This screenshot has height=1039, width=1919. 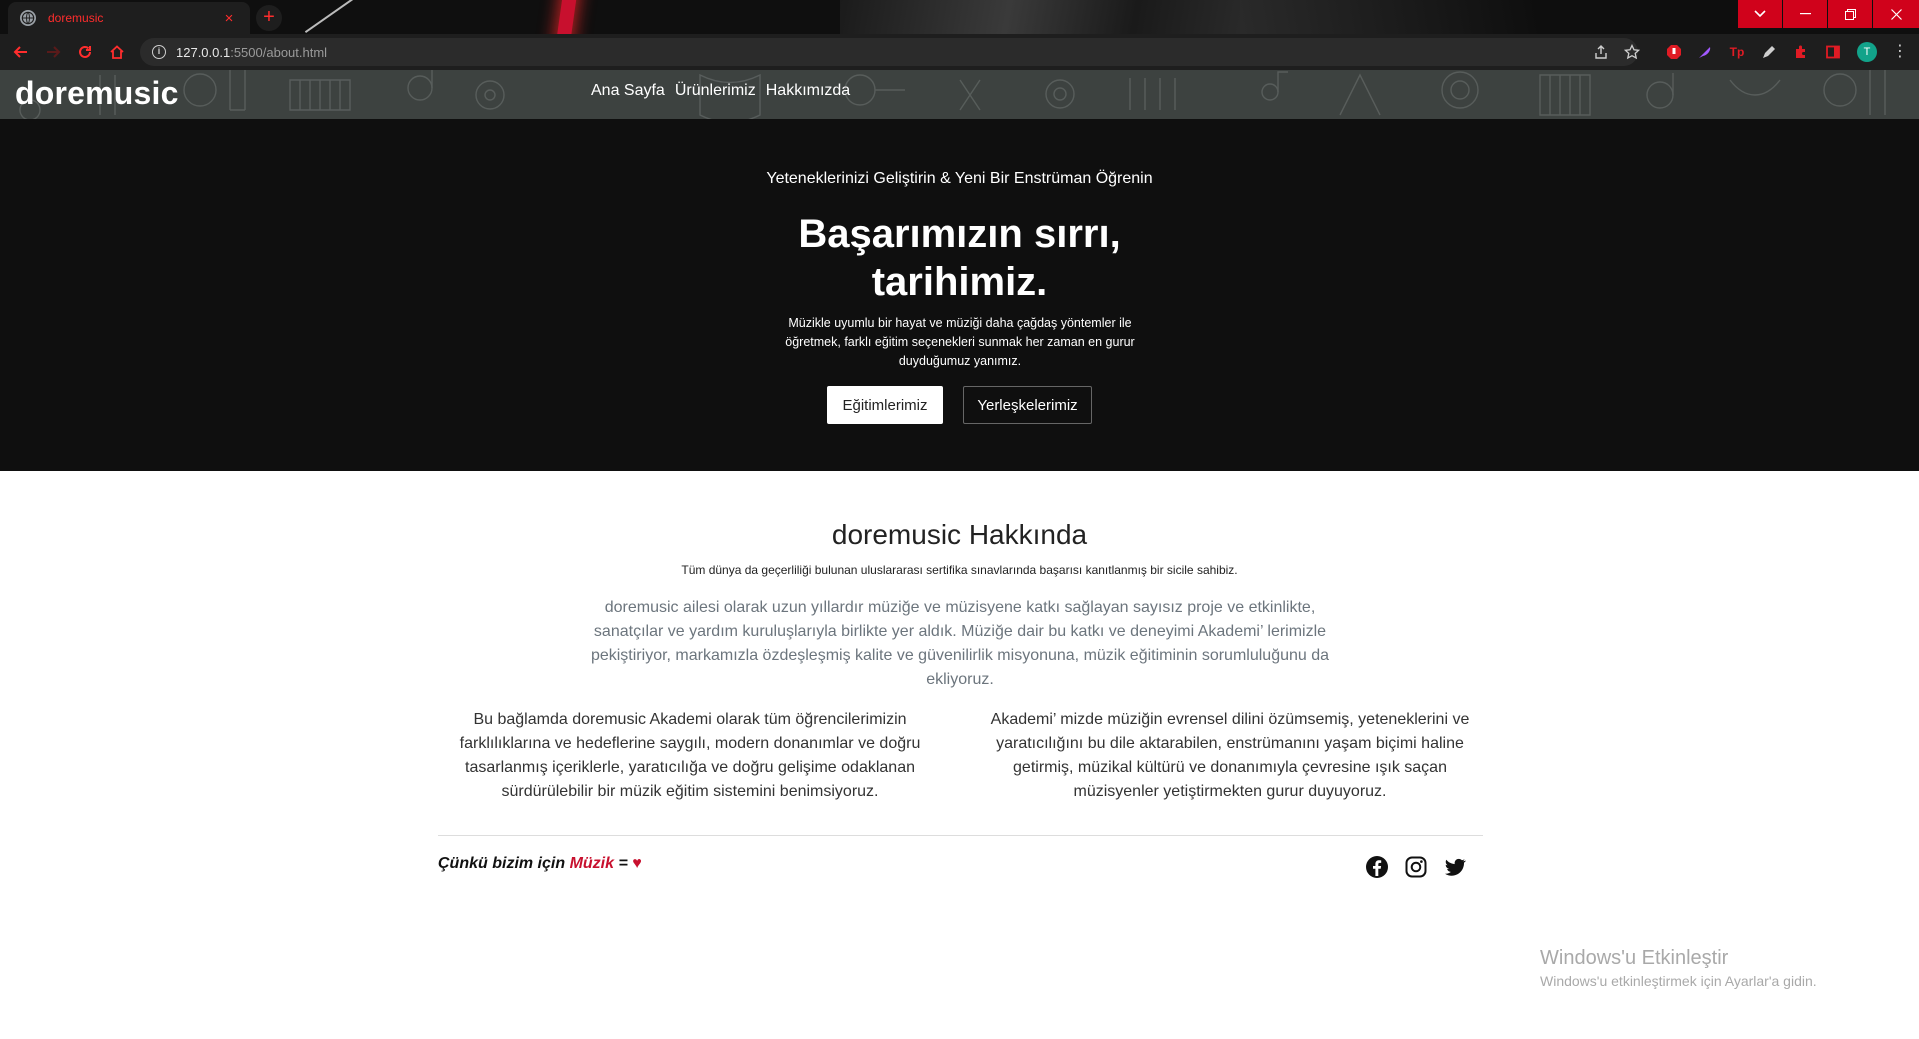 I want to click on feather-extension-icon, so click(x=1705, y=52).